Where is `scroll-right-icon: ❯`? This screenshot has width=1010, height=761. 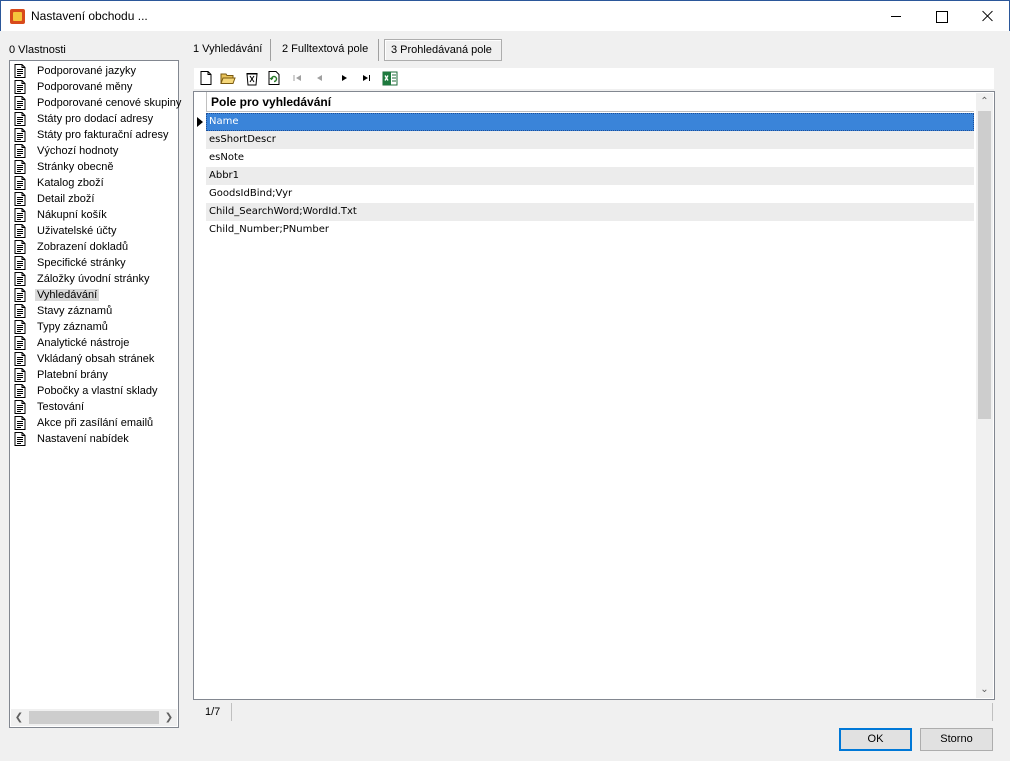 scroll-right-icon: ❯ is located at coordinates (169, 717).